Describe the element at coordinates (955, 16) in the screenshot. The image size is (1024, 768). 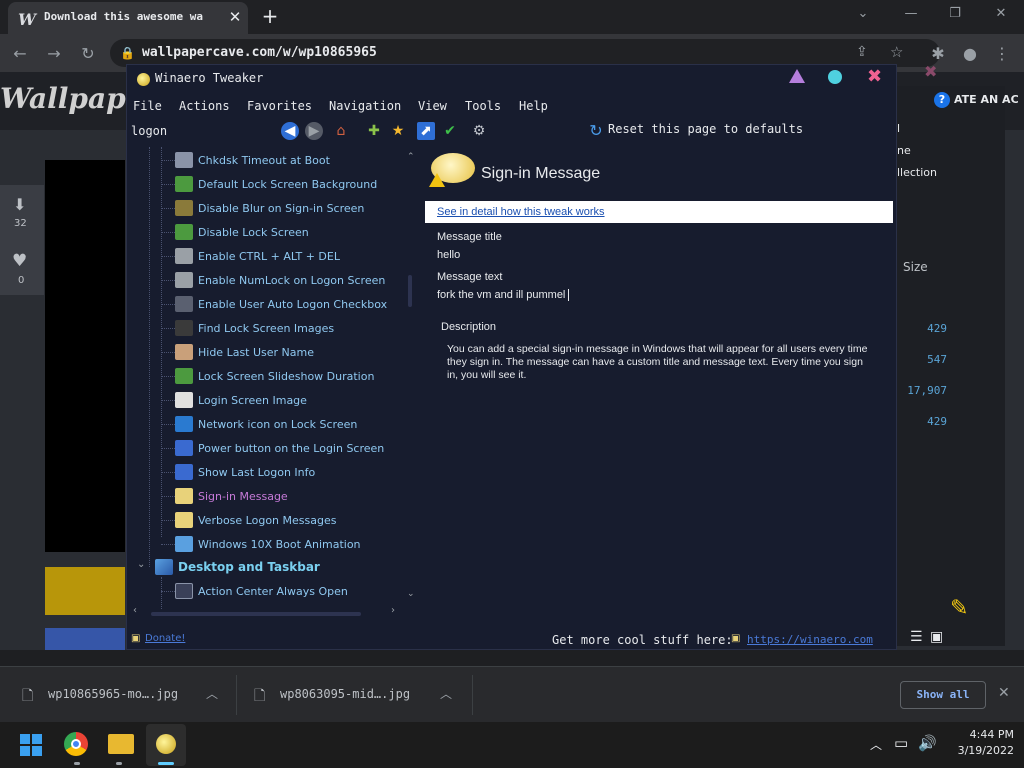
I see `restore-button: ❐` at that location.